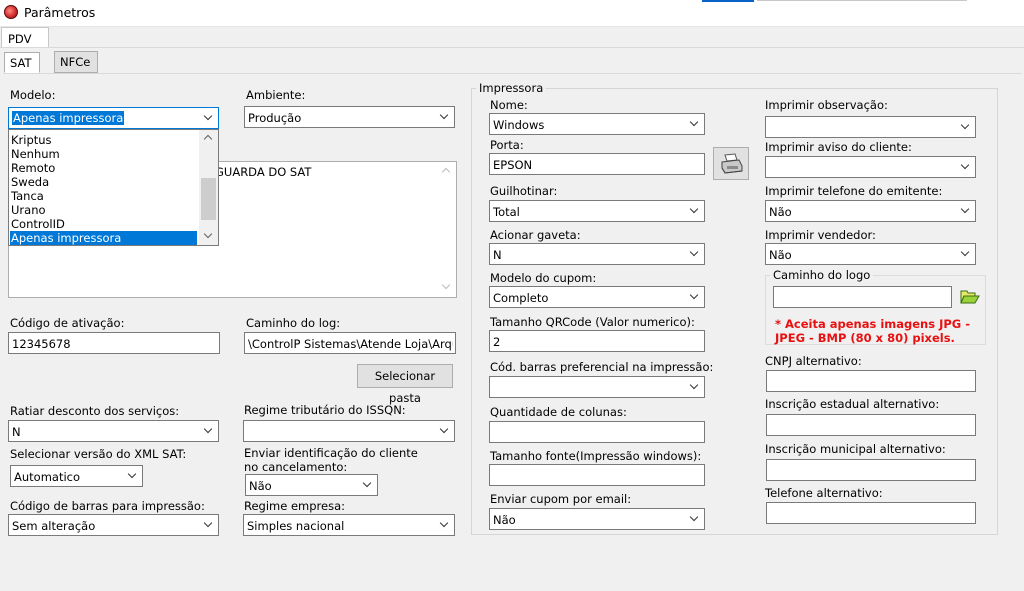 The height and width of the screenshot is (591, 1024). What do you see at coordinates (349, 117) in the screenshot?
I see `ambiente-select: Produção` at bounding box center [349, 117].